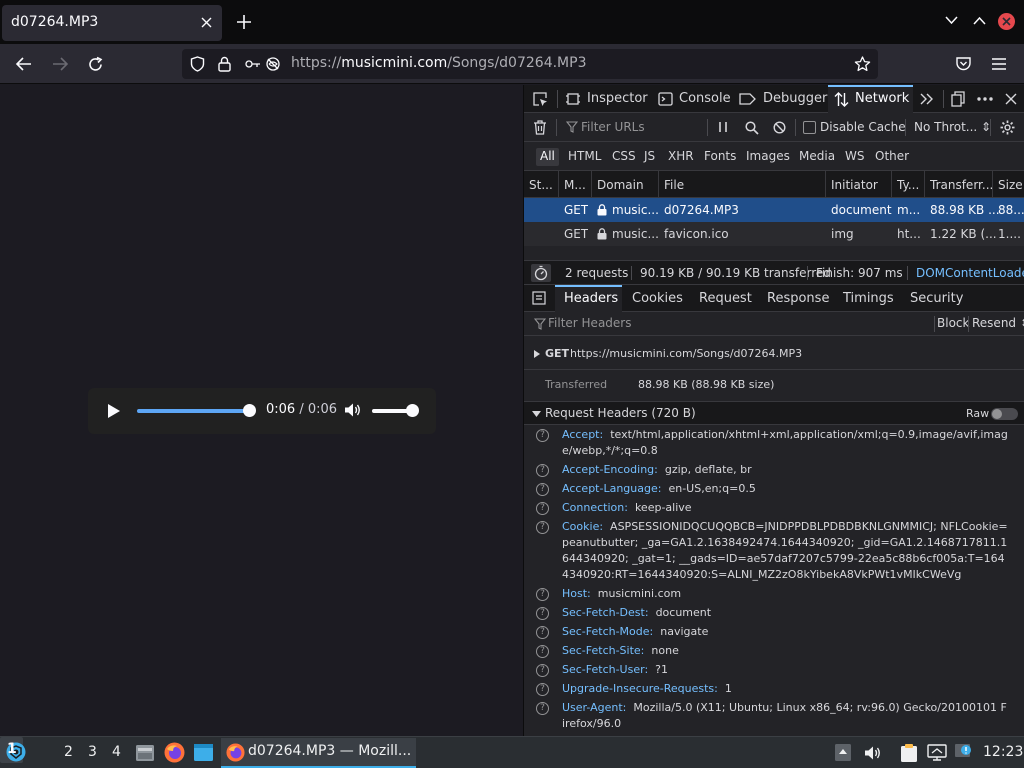  What do you see at coordinates (892, 157) in the screenshot?
I see `filter-other-button: Other` at bounding box center [892, 157].